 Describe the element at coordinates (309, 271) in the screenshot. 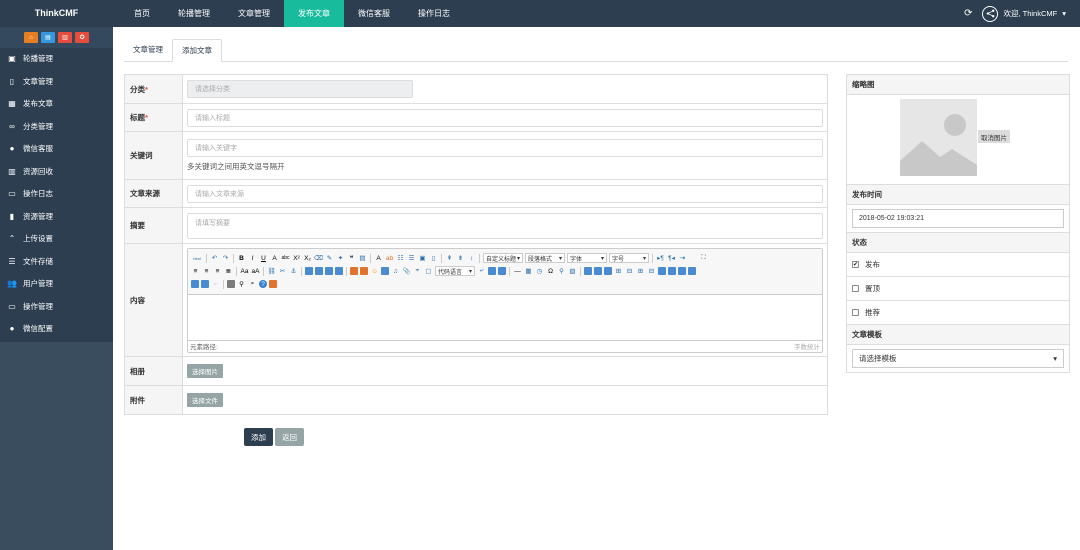

I see `image-none-icon` at that location.